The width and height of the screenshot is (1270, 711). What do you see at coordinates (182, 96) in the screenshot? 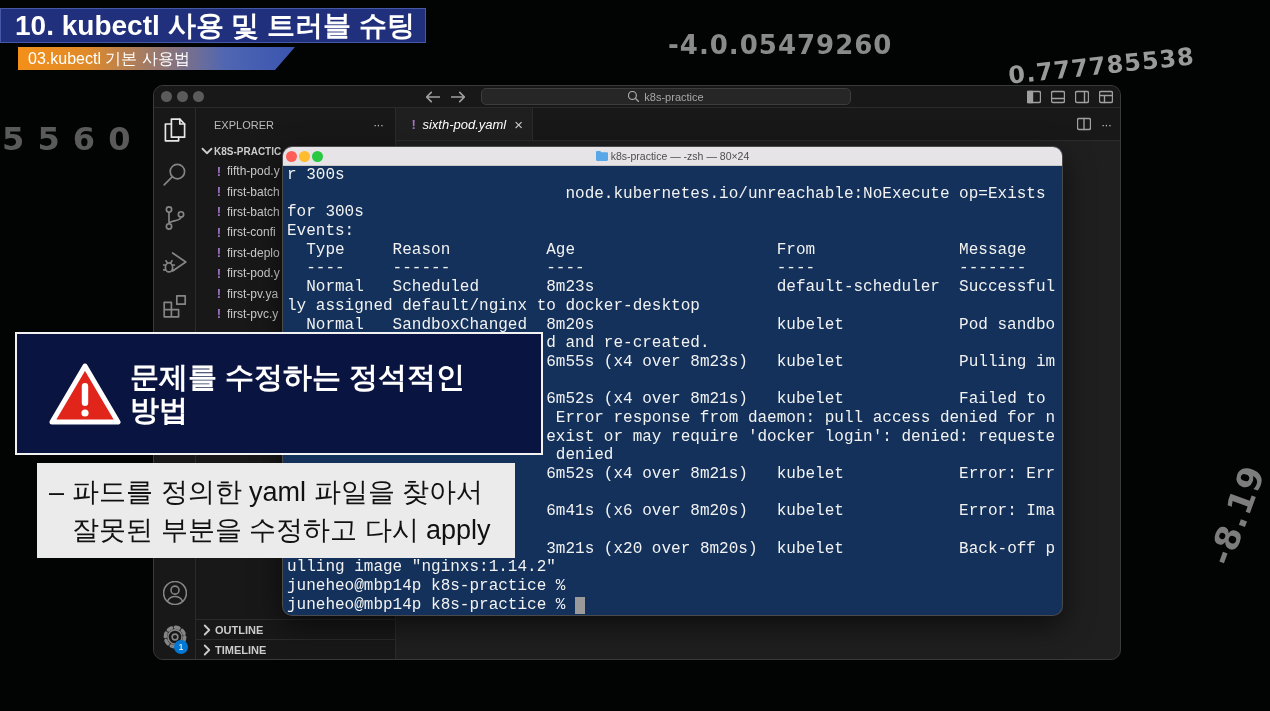
I see `window-minimize-icon` at bounding box center [182, 96].